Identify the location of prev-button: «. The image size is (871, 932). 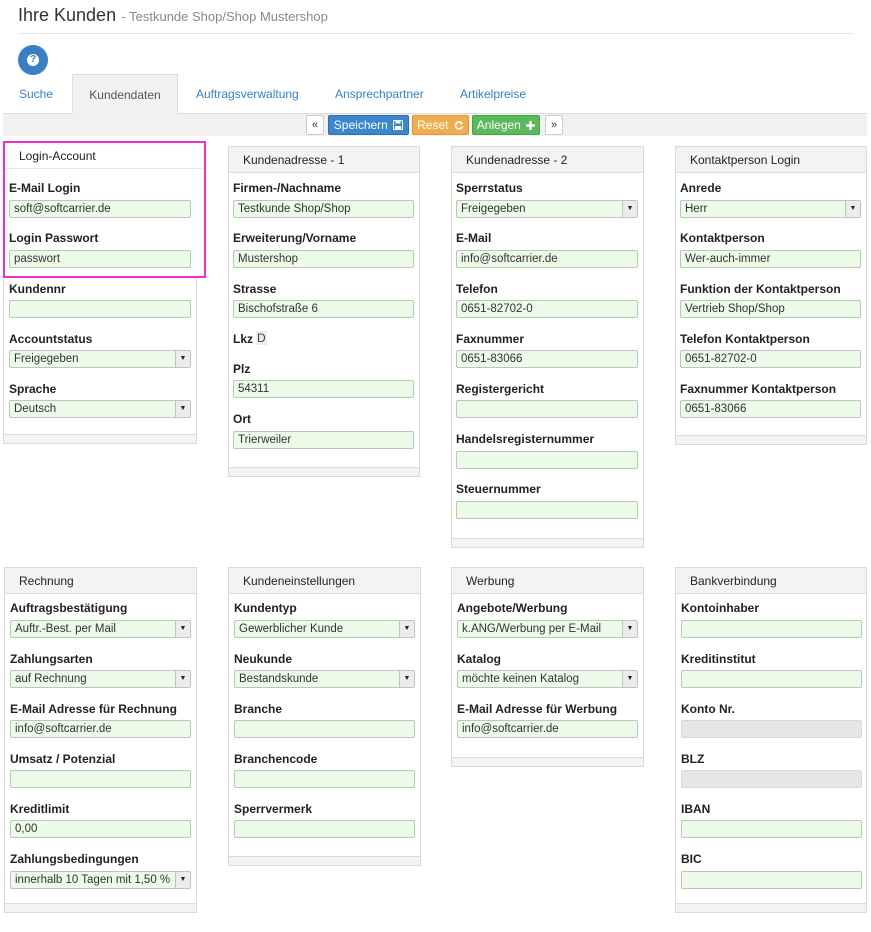
(315, 125).